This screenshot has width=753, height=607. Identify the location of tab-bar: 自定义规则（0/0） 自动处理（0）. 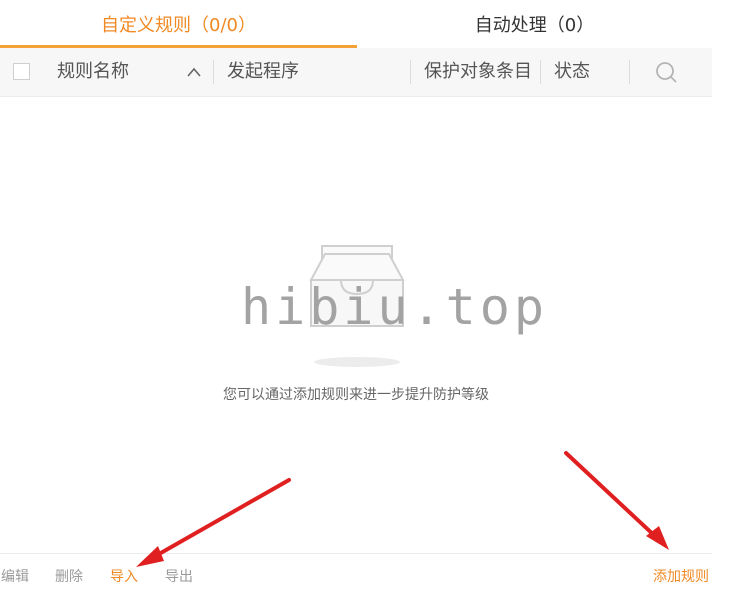
(356, 25).